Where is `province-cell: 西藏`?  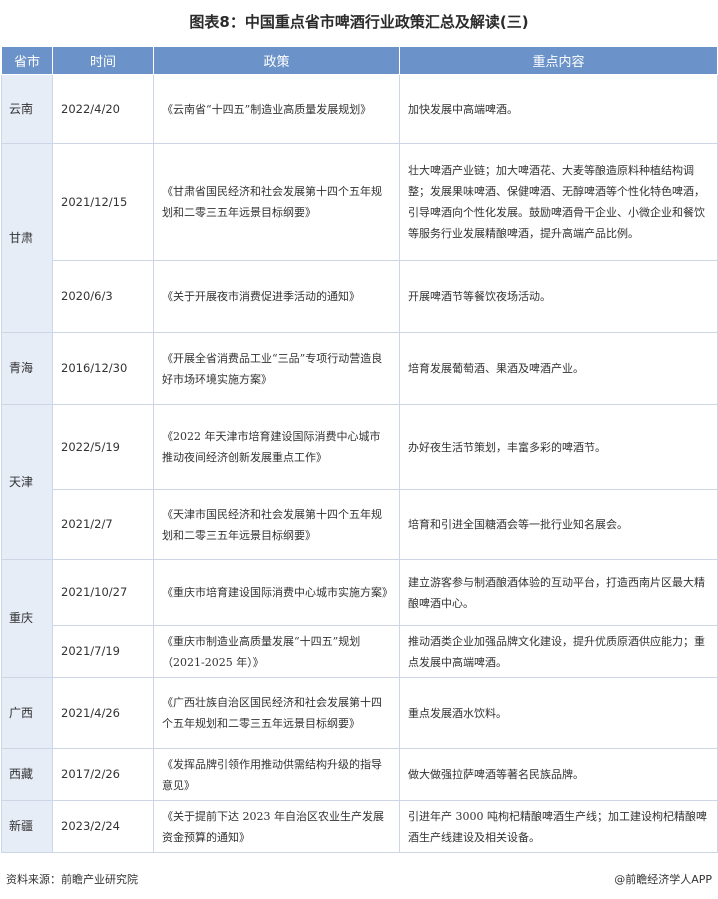 province-cell: 西藏 is located at coordinates (27, 774).